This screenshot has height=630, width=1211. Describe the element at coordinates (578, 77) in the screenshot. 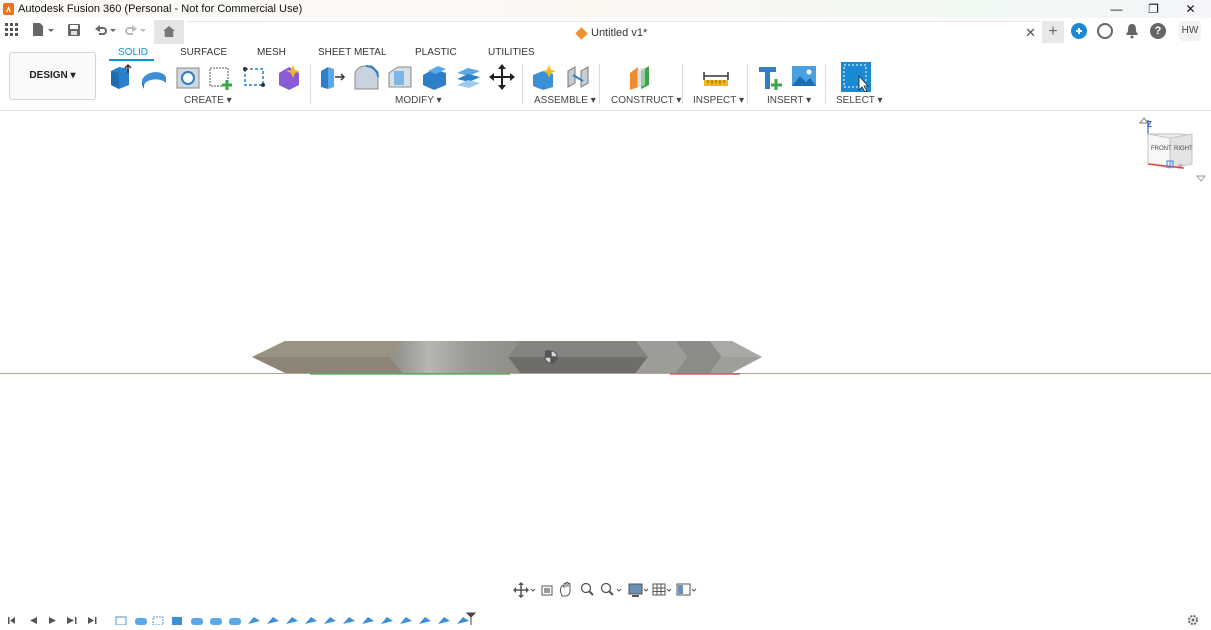

I see `joint-icon` at that location.